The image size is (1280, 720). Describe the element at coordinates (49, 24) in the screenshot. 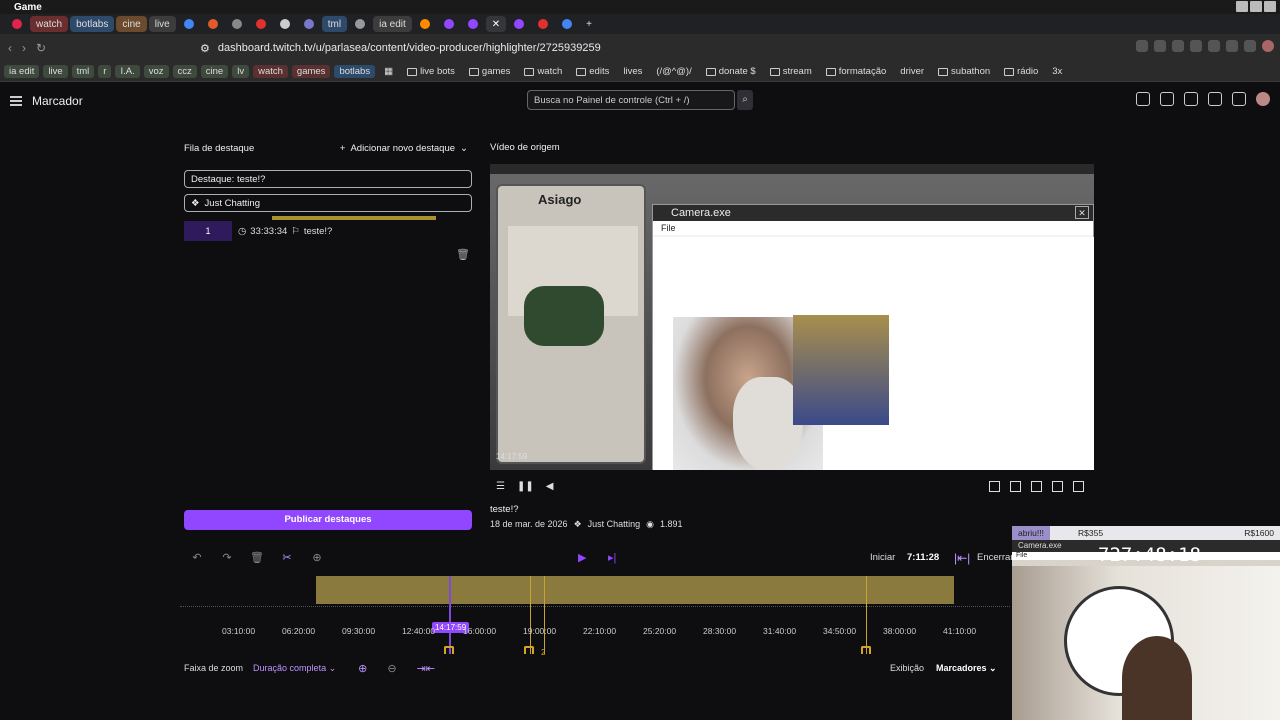

I see `tab-watch: watch` at that location.